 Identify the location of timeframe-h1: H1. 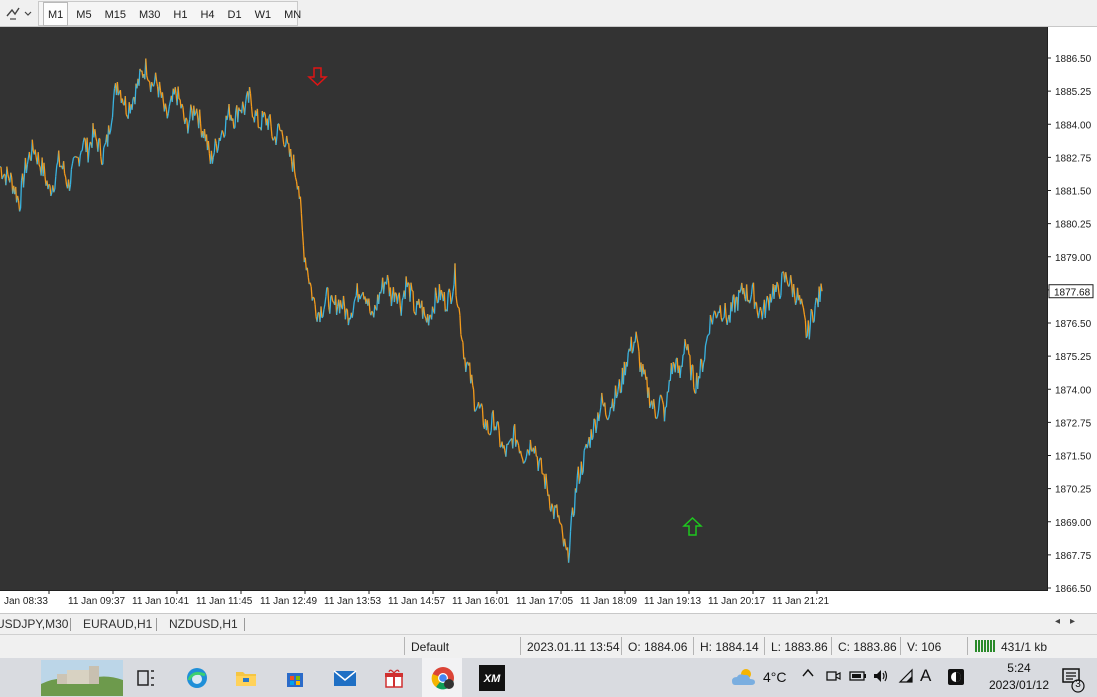
(180, 14).